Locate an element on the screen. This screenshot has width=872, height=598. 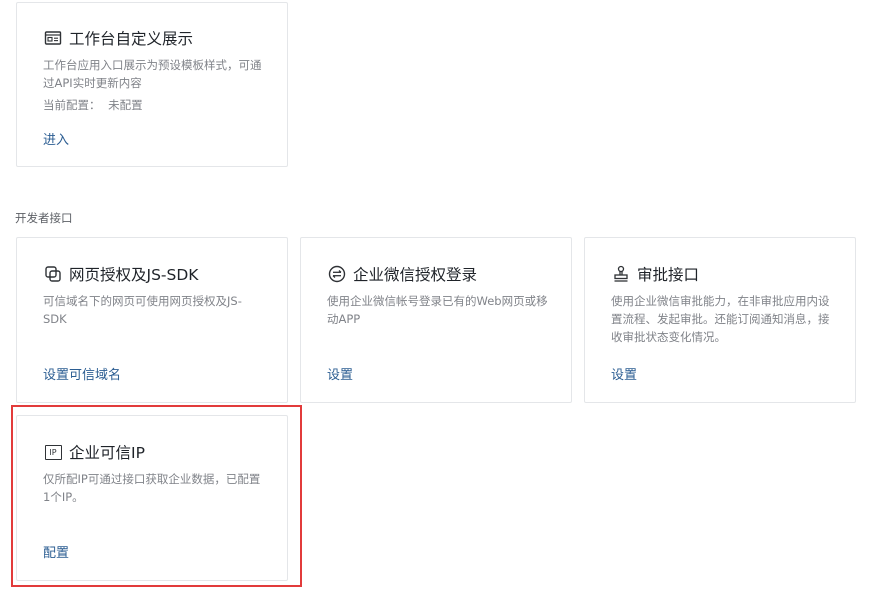
overlapping-squares-icon is located at coordinates (53, 274).